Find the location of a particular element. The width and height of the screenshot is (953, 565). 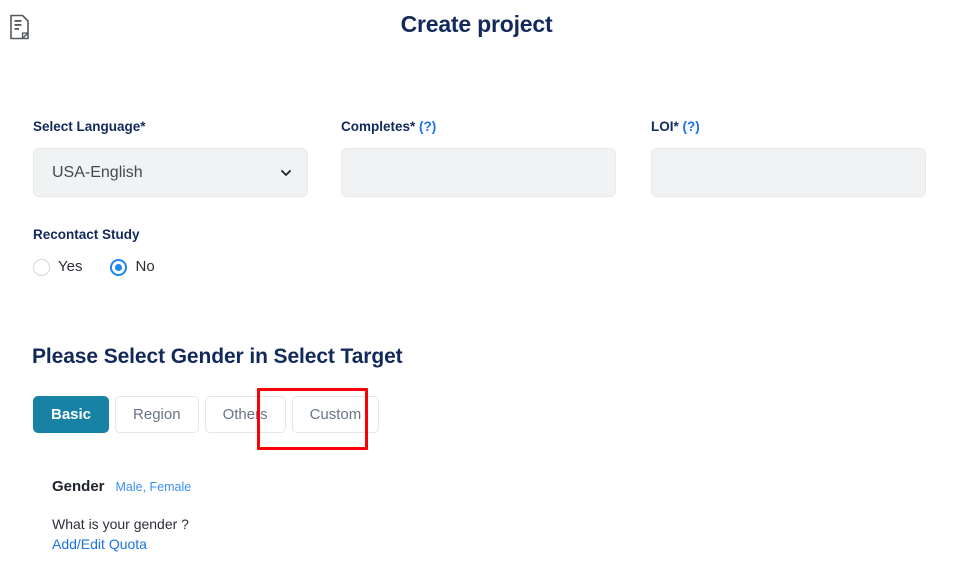

completes-input-wrapper is located at coordinates (478, 172).